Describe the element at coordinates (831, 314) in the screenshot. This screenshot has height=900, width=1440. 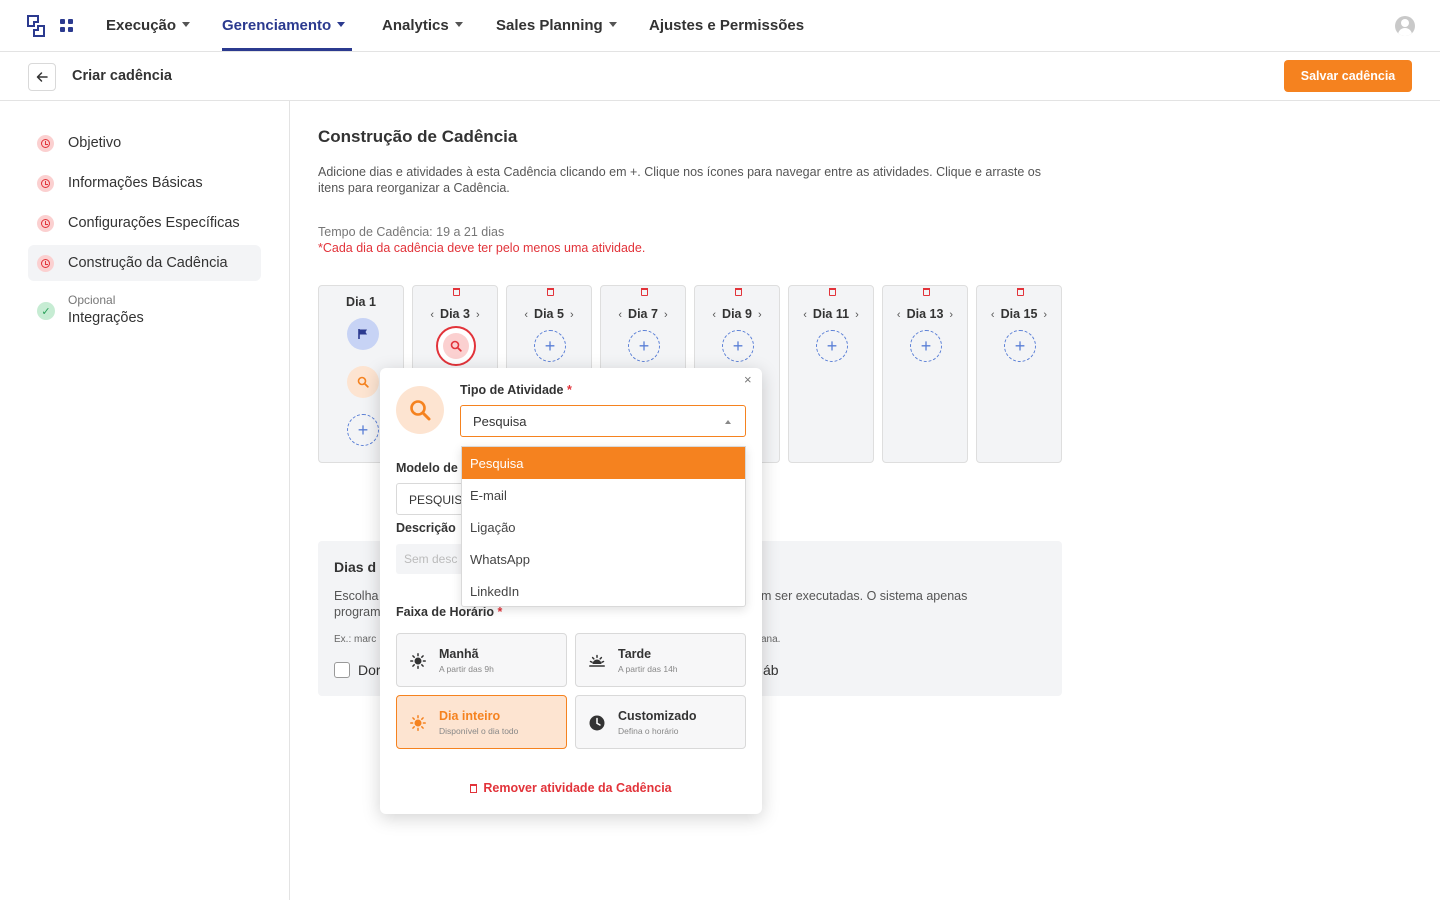
I see `day-label: ‹ Dia 11 ›` at that location.